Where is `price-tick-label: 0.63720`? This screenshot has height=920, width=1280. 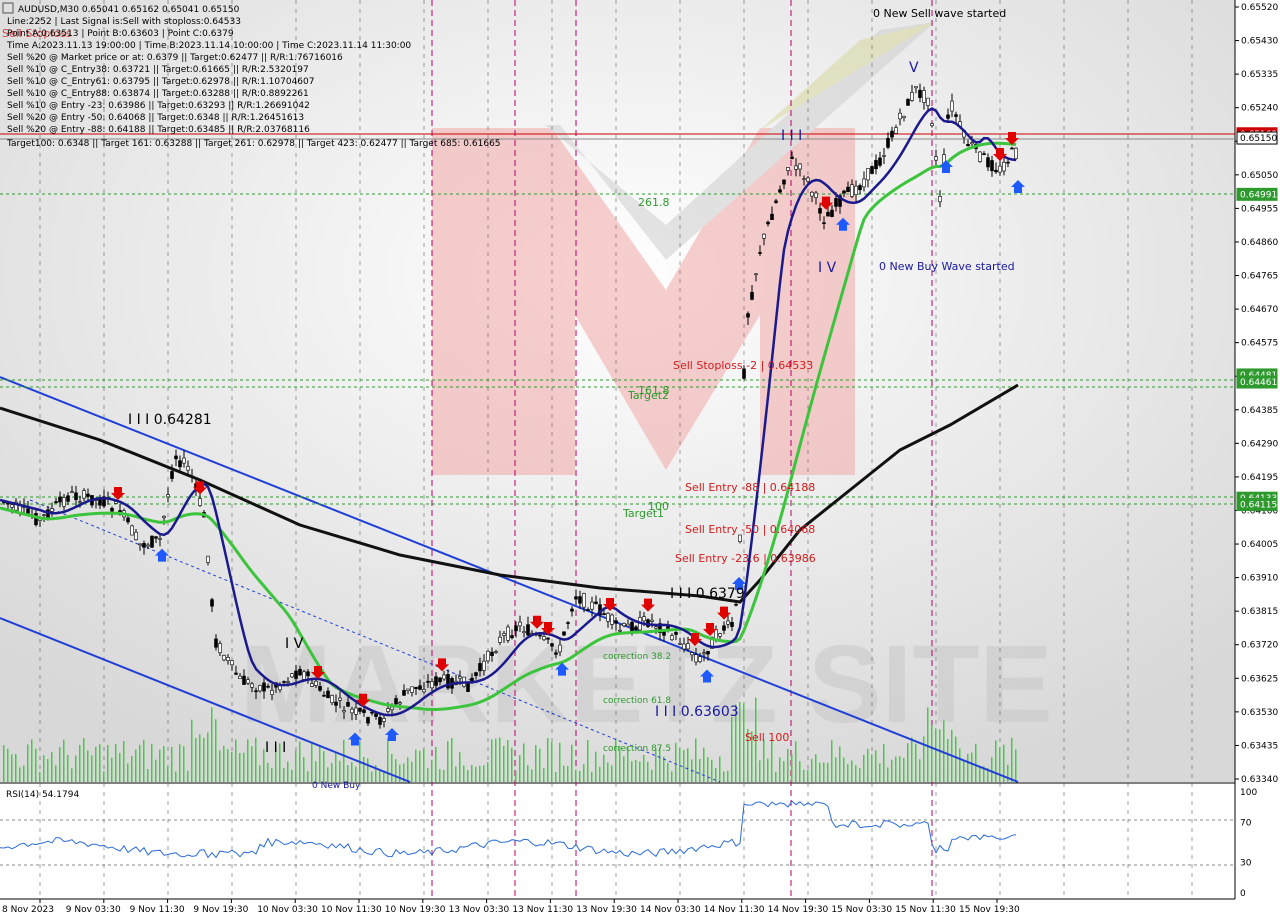
price-tick-label: 0.63720 is located at coordinates (1259, 646).